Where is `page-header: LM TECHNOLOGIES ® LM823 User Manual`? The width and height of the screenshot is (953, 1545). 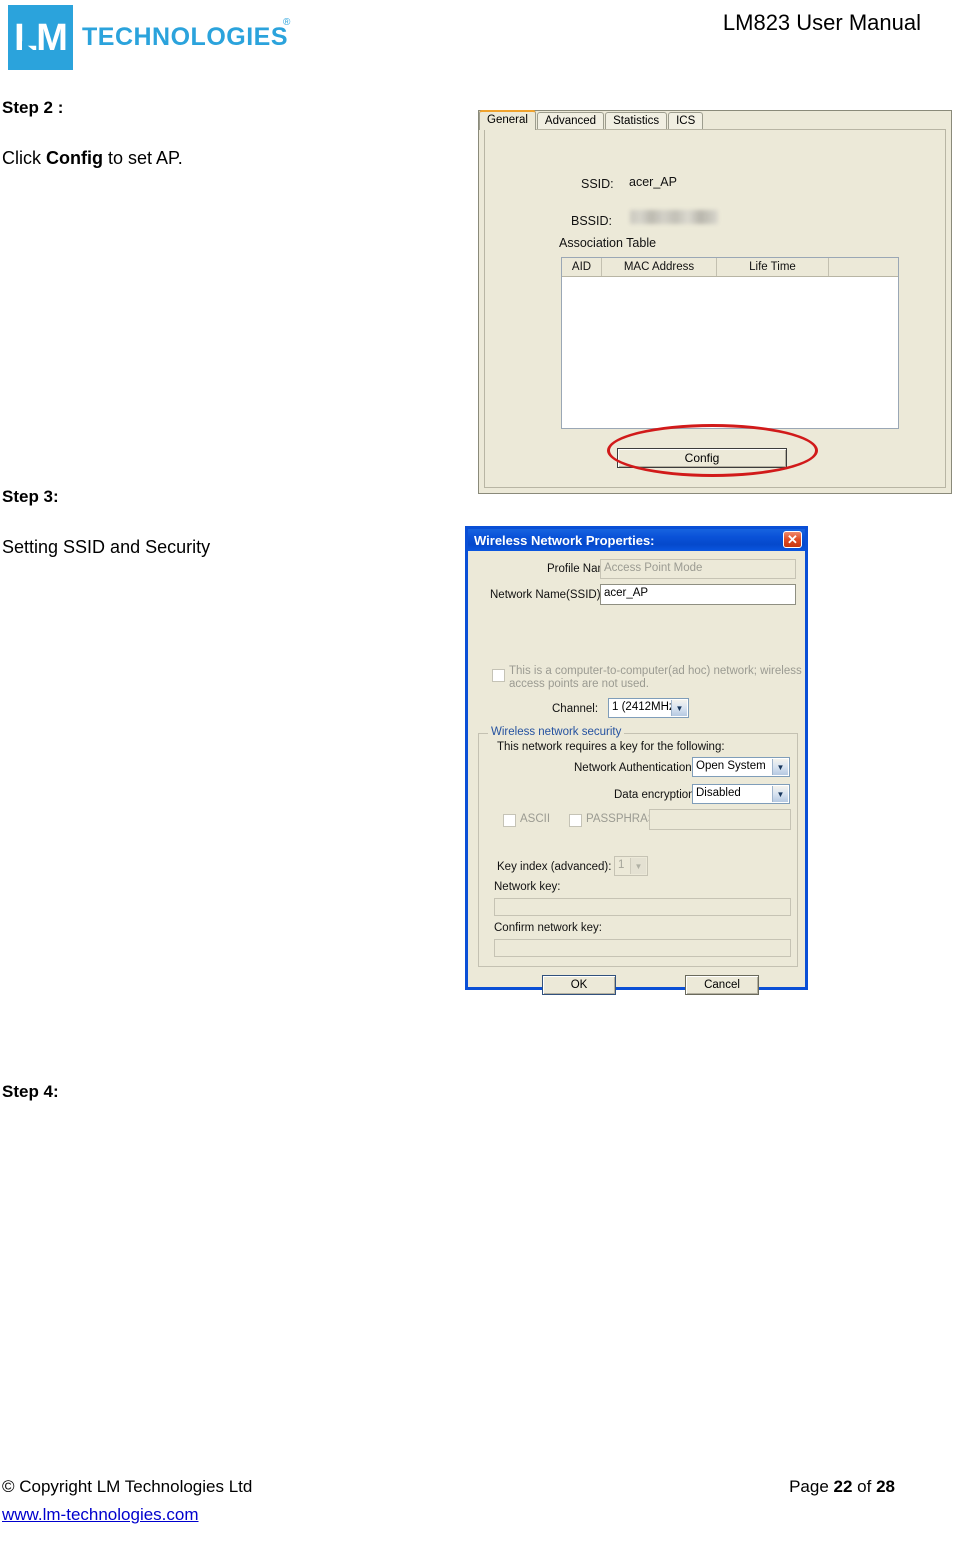 page-header: LM TECHNOLOGIES ® LM823 User Manual is located at coordinates (476, 44).